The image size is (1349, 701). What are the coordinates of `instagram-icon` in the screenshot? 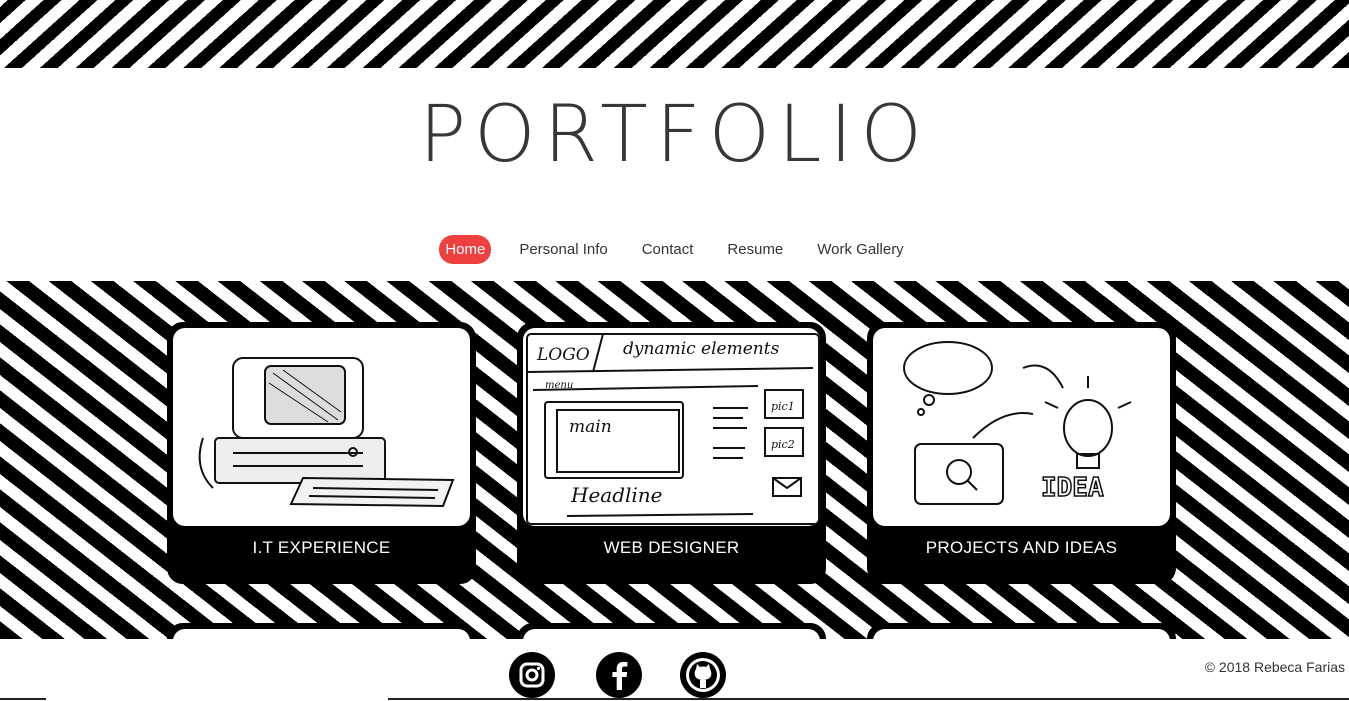 It's located at (532, 675).